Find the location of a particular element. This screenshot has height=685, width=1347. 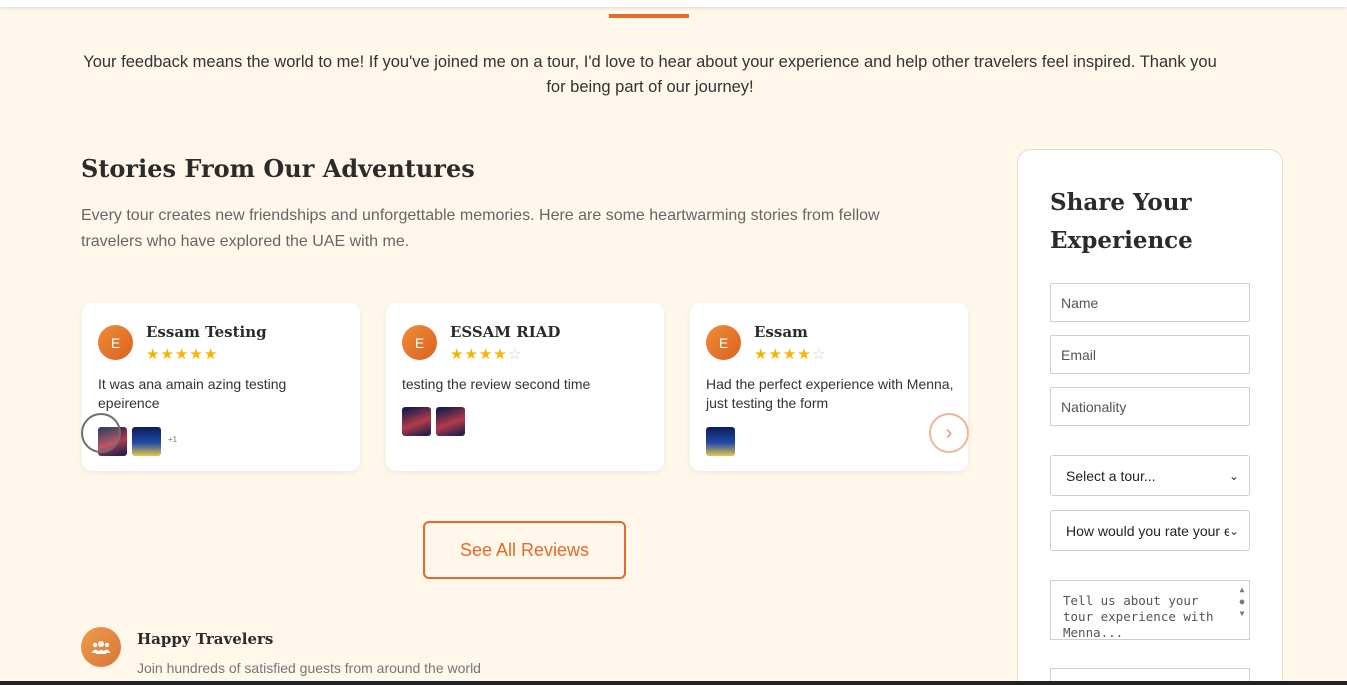

name-field is located at coordinates (1150, 302).